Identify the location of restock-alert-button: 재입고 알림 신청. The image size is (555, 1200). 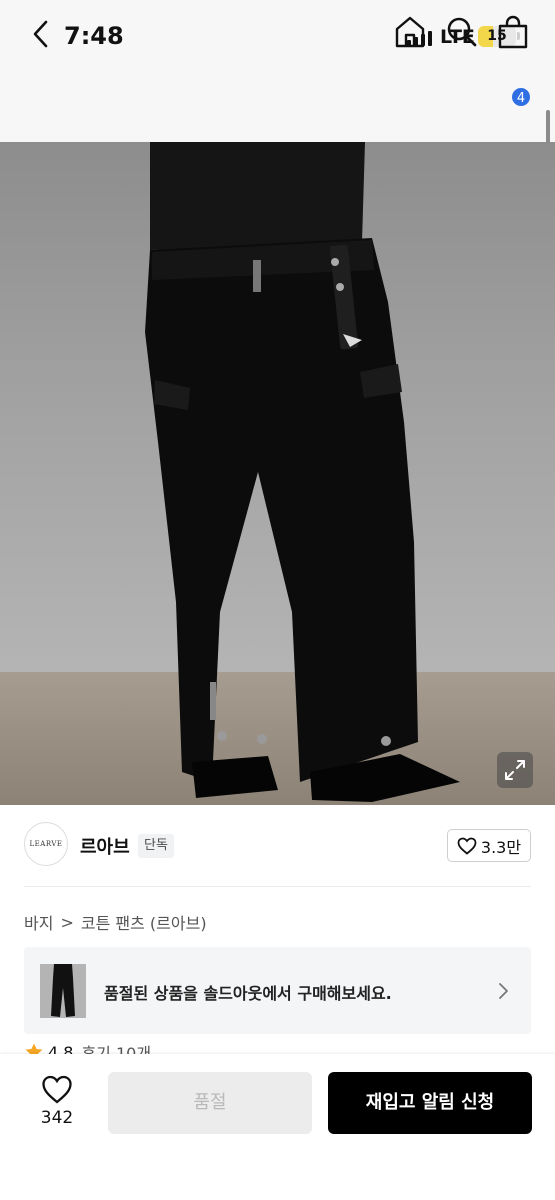
(430, 1103).